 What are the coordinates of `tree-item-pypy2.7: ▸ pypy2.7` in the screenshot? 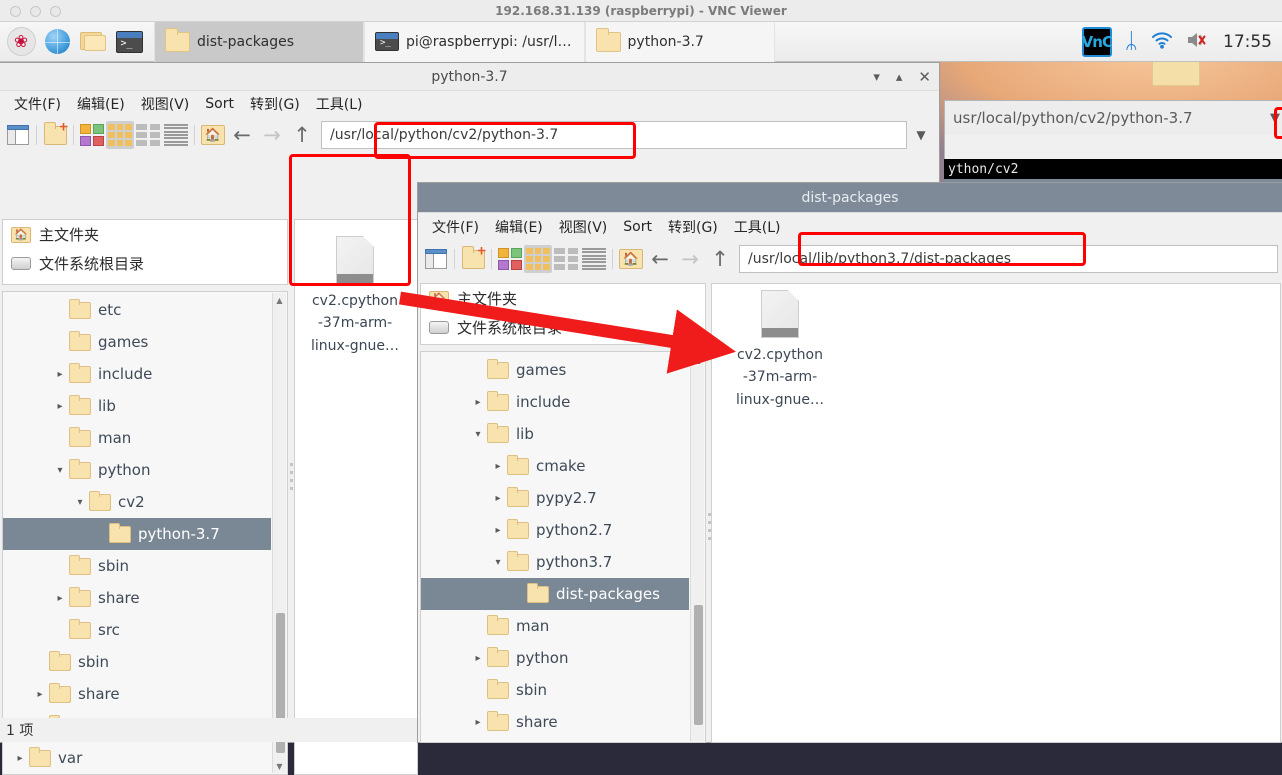 It's located at (555, 498).